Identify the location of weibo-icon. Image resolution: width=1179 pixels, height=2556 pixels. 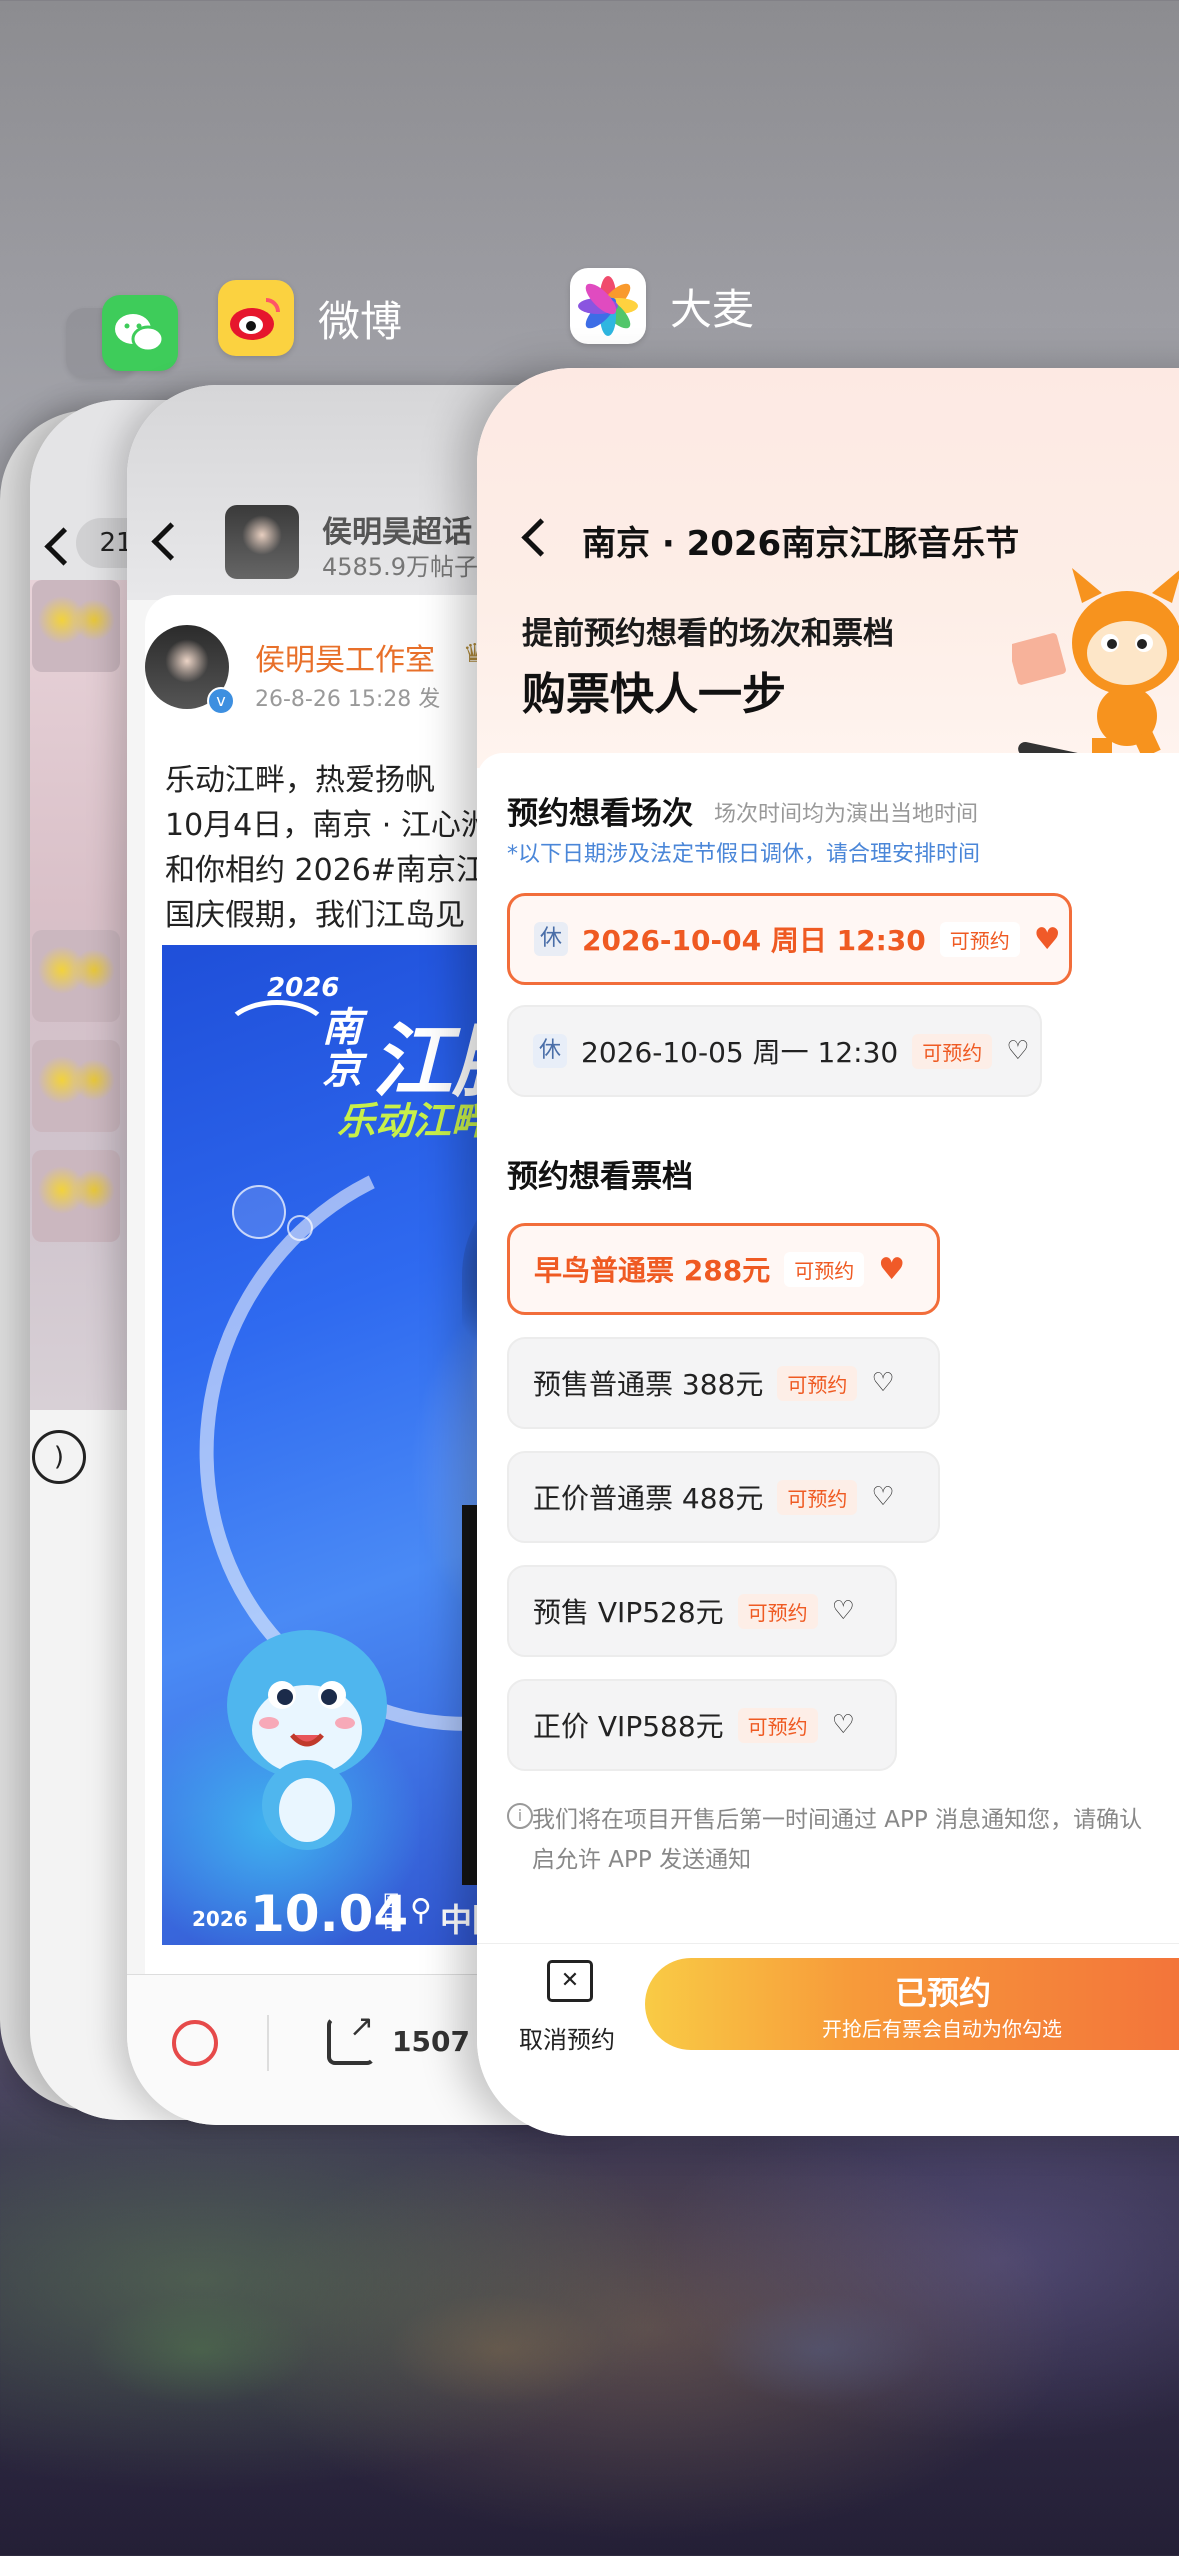
(256, 318).